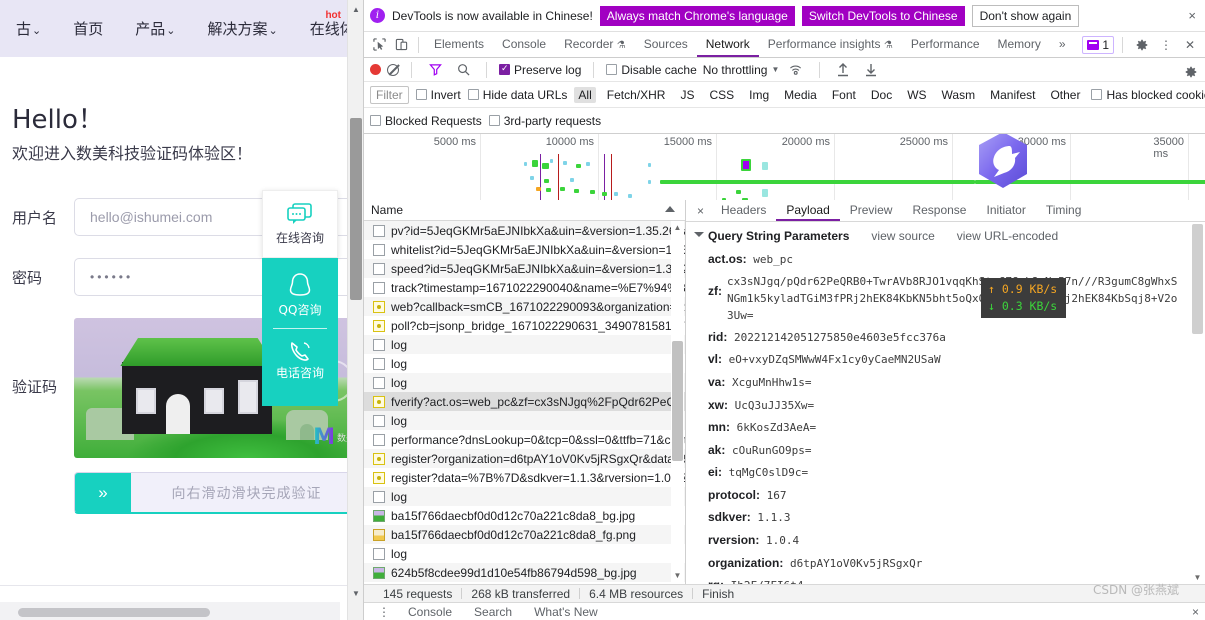 Image resolution: width=1205 pixels, height=620 pixels. What do you see at coordinates (700, 211) in the screenshot?
I see `close-detail-icon: ×` at bounding box center [700, 211].